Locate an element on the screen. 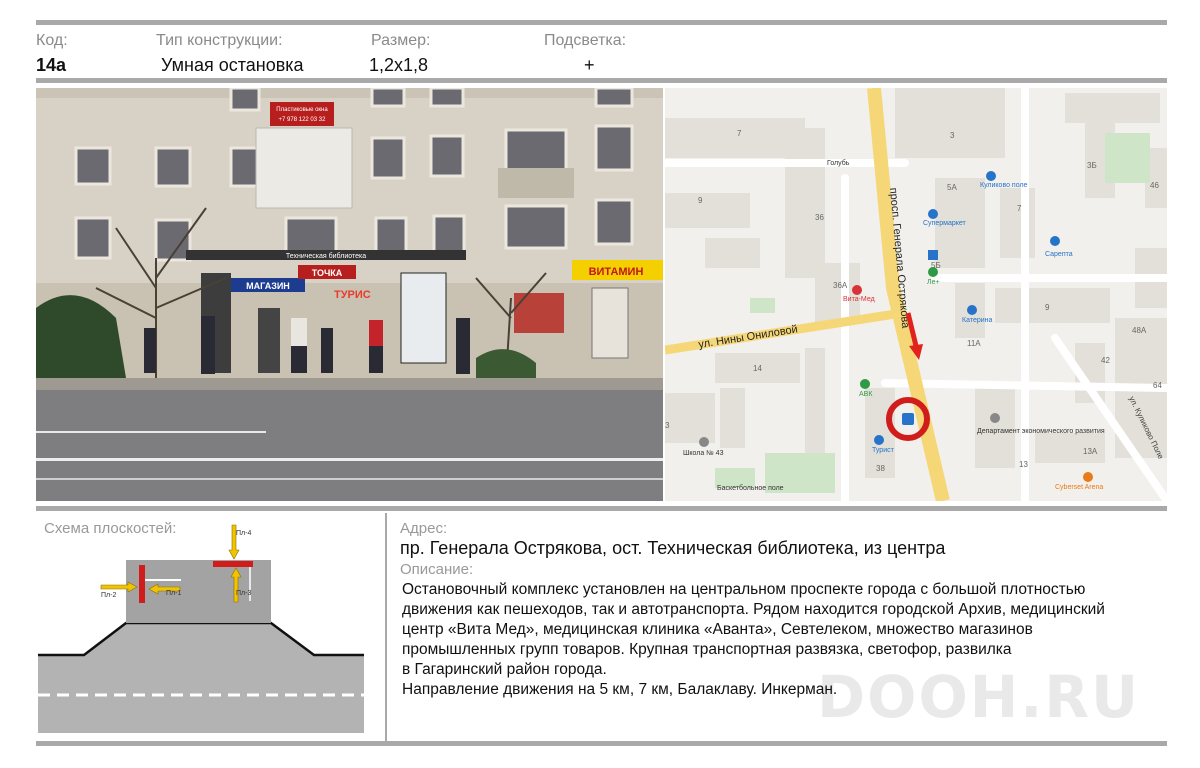  poi-label: Катерина is located at coordinates (977, 320).